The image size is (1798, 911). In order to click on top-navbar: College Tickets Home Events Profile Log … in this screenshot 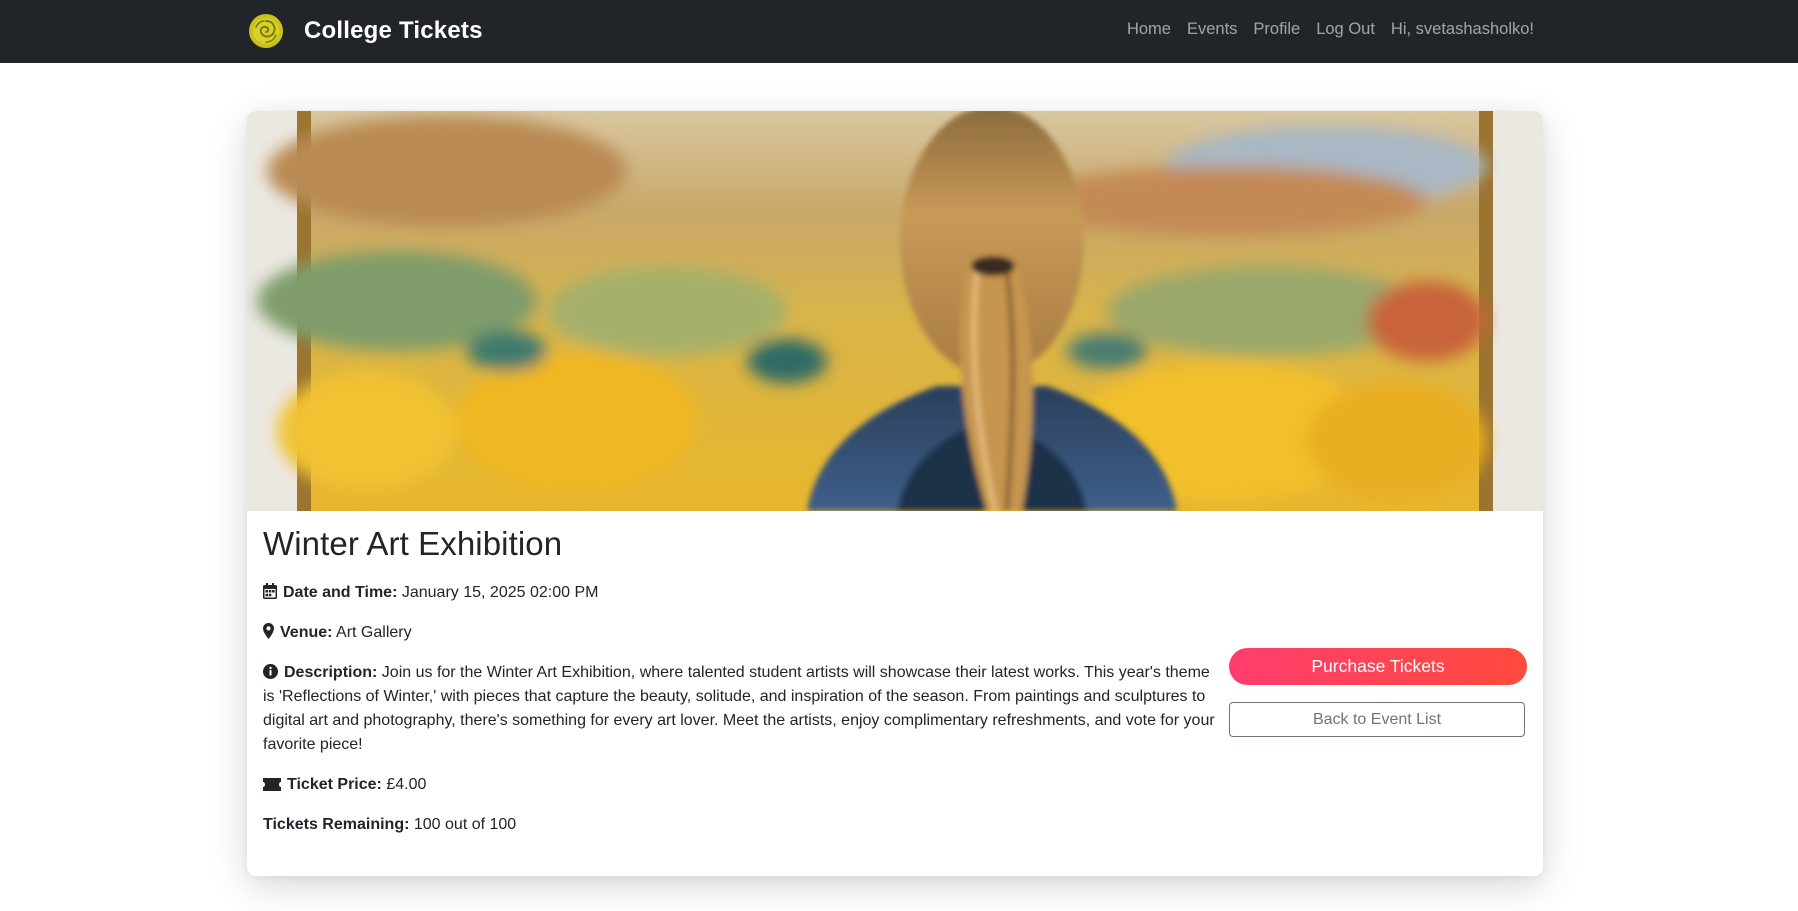, I will do `click(899, 31)`.